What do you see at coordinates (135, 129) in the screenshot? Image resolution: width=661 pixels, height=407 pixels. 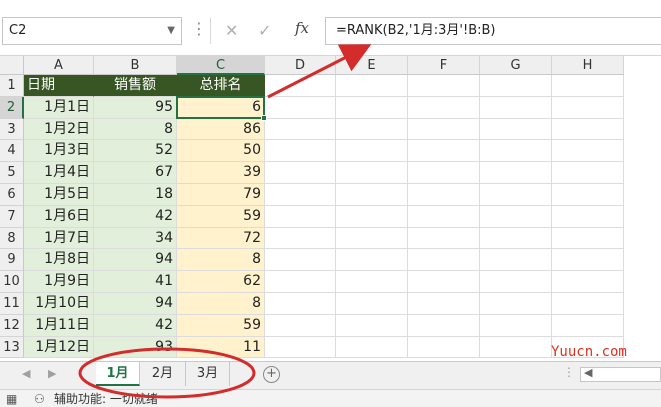 I see `cell-sales: 8` at bounding box center [135, 129].